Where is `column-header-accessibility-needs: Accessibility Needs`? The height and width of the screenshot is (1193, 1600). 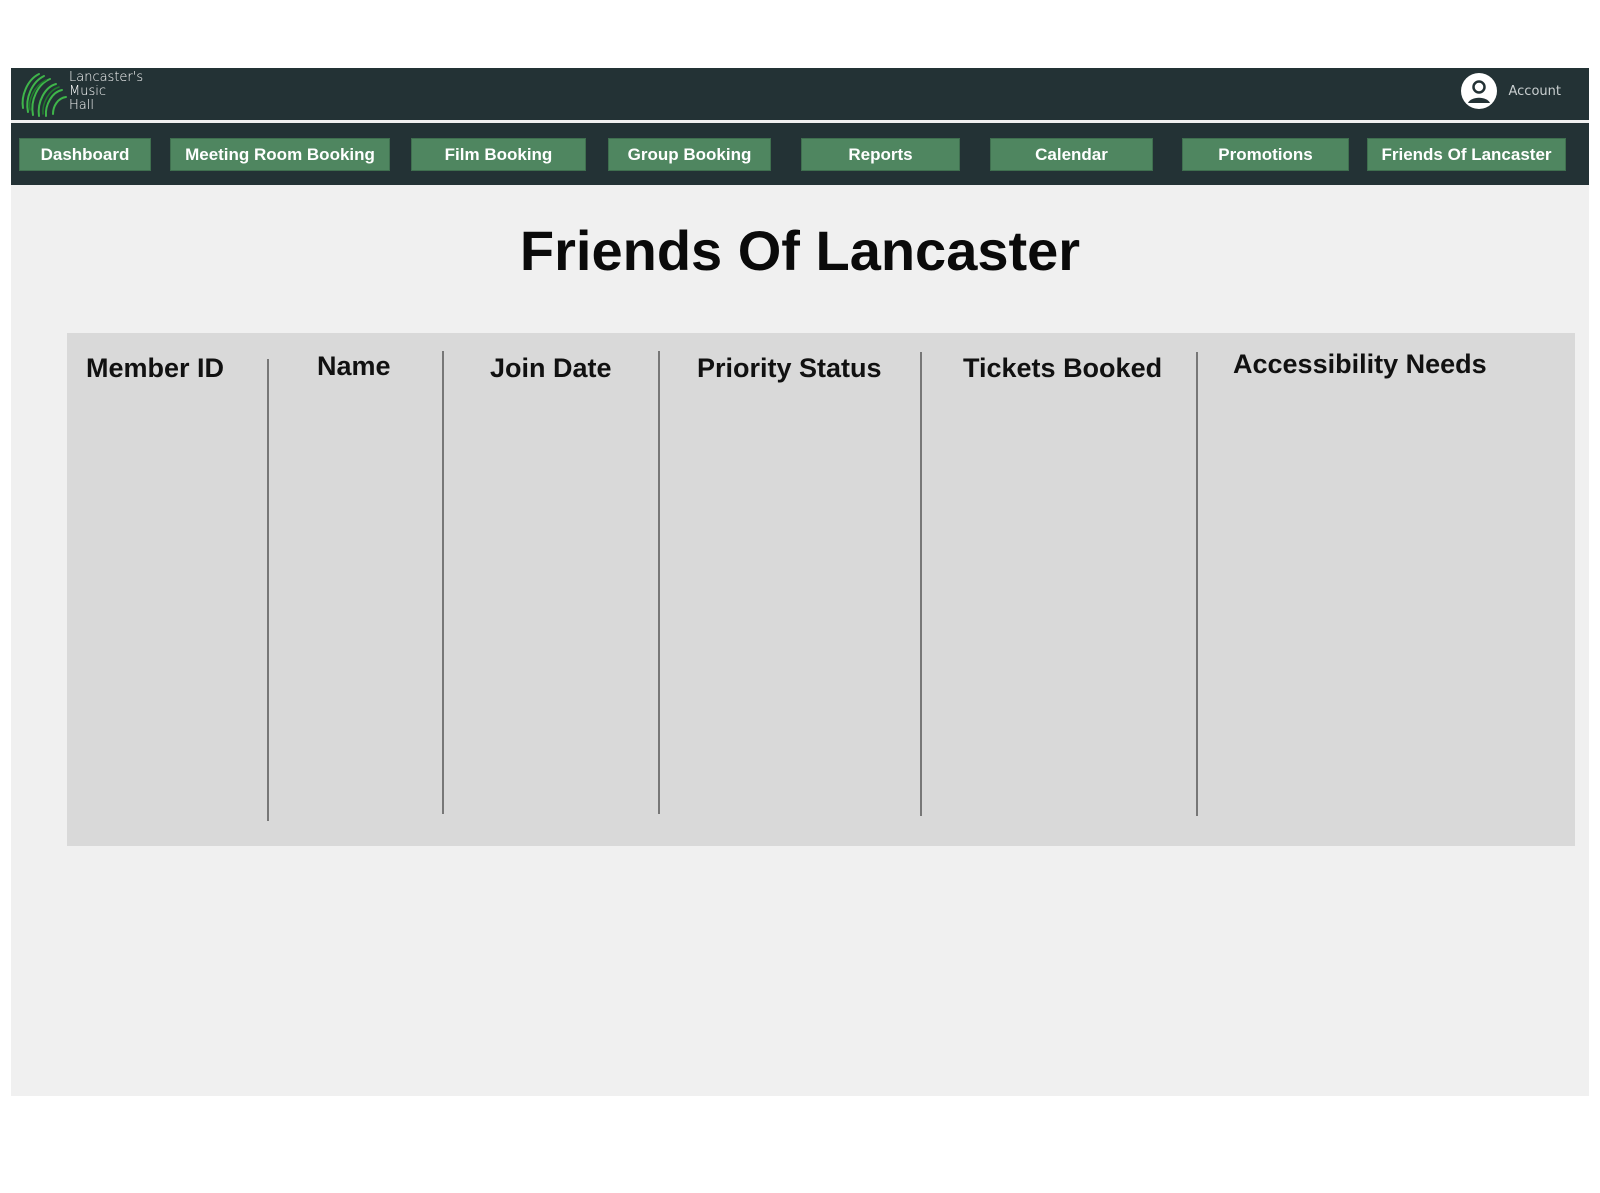
column-header-accessibility-needs: Accessibility Needs is located at coordinates (1360, 364).